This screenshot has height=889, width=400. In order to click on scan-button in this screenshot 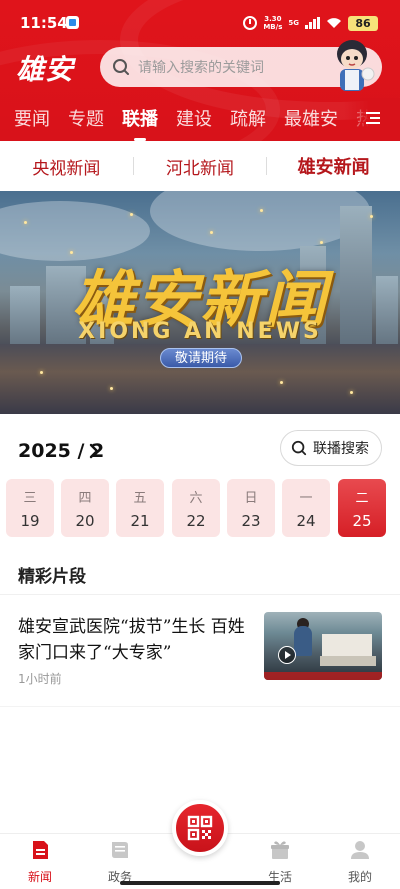, I will do `click(200, 828)`.